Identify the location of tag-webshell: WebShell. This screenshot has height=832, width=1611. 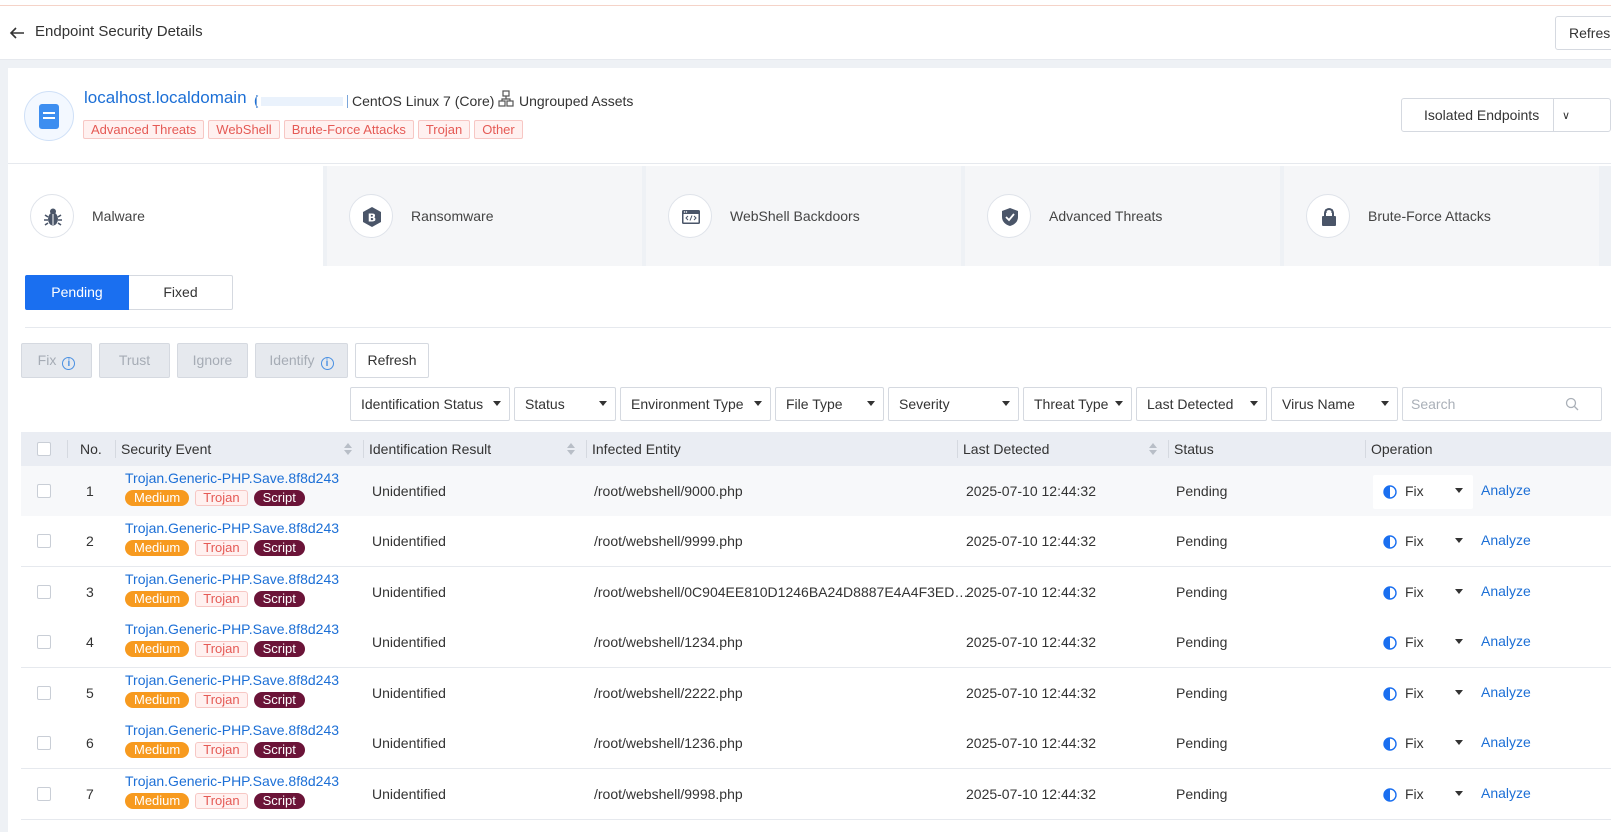
(244, 129).